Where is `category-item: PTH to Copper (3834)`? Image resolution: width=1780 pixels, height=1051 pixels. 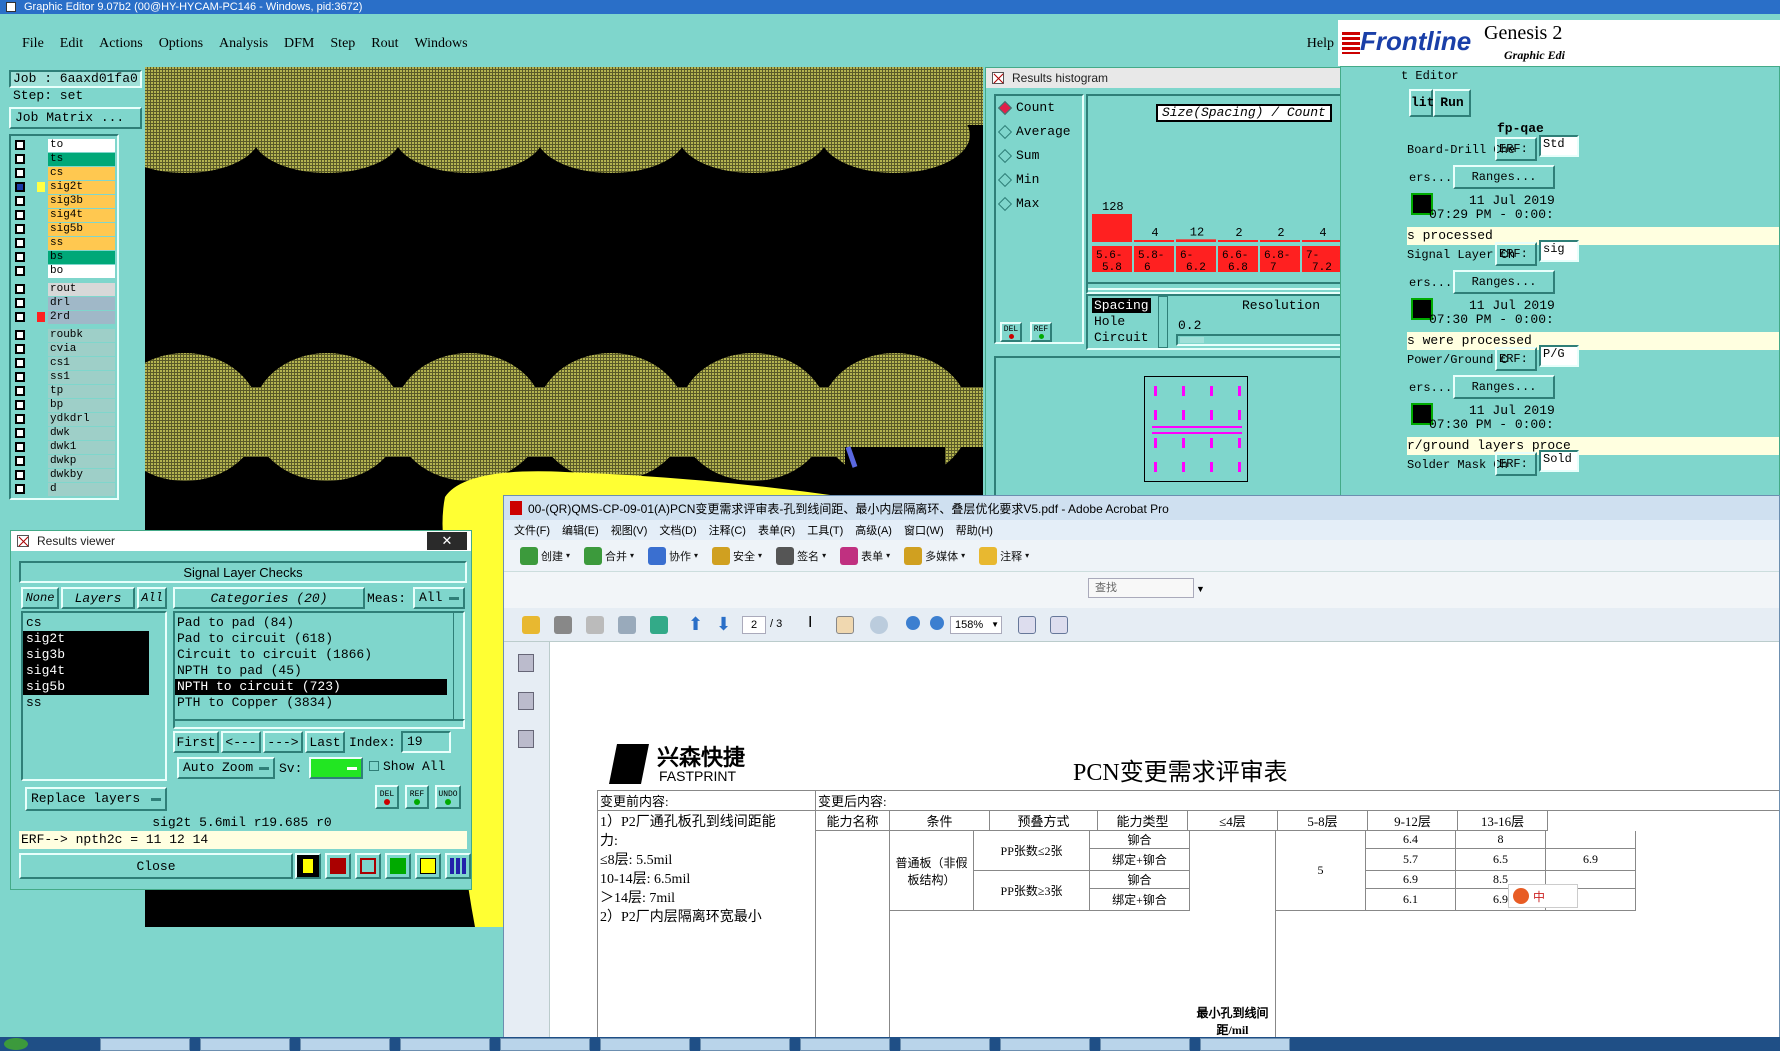 category-item: PTH to Copper (3834) is located at coordinates (311, 703).